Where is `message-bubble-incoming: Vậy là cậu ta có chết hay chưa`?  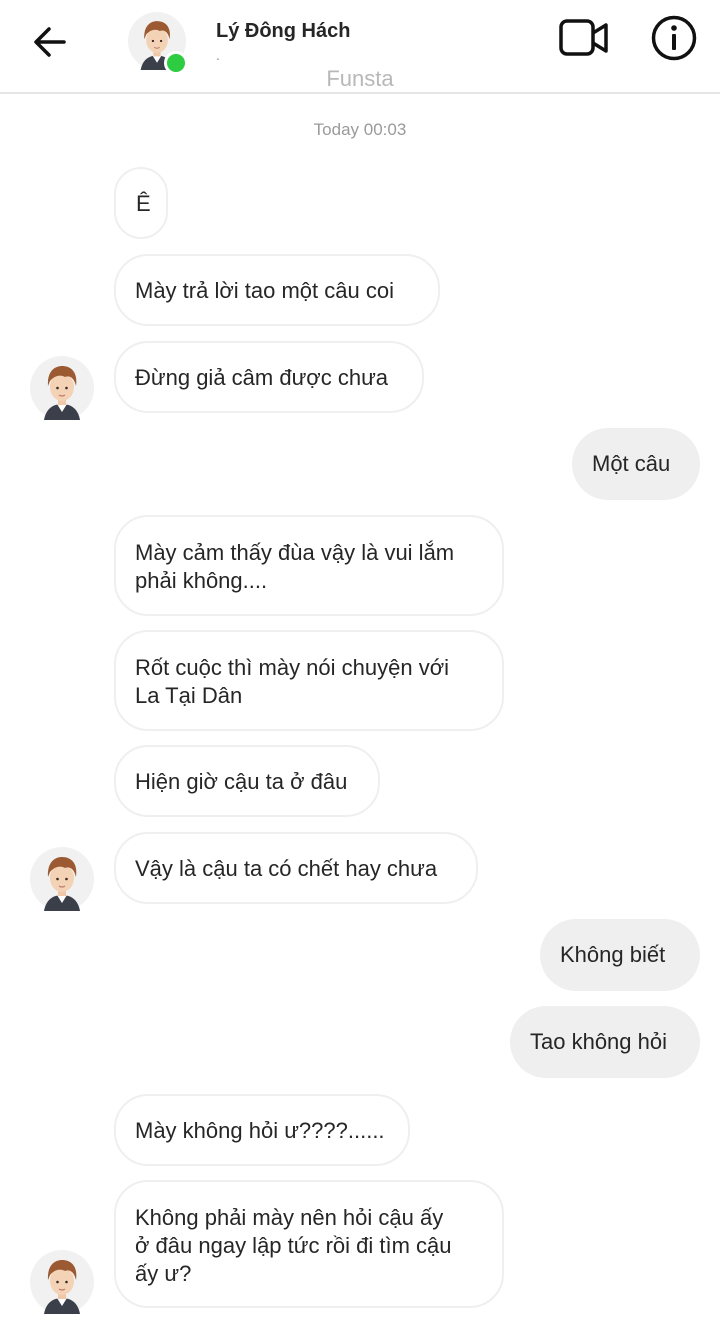 message-bubble-incoming: Vậy là cậu ta có chết hay chưa is located at coordinates (296, 868).